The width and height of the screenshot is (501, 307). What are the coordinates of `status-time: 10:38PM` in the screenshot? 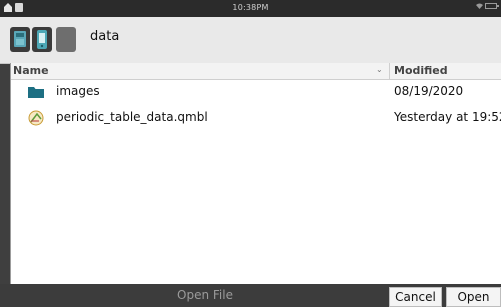 It's located at (250, 7).